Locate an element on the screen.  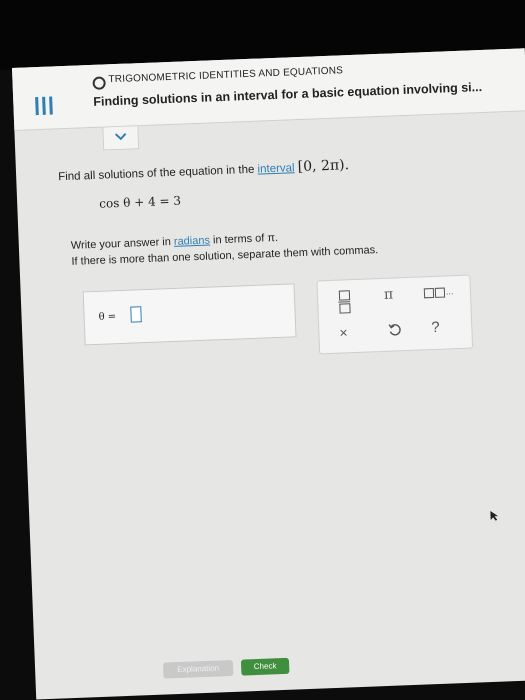
collapse-header-button is located at coordinates (121, 138).